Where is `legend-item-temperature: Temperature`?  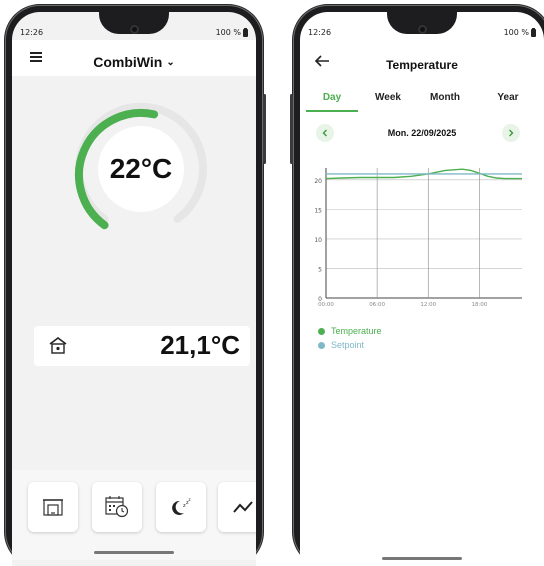 legend-item-temperature: Temperature is located at coordinates (350, 331).